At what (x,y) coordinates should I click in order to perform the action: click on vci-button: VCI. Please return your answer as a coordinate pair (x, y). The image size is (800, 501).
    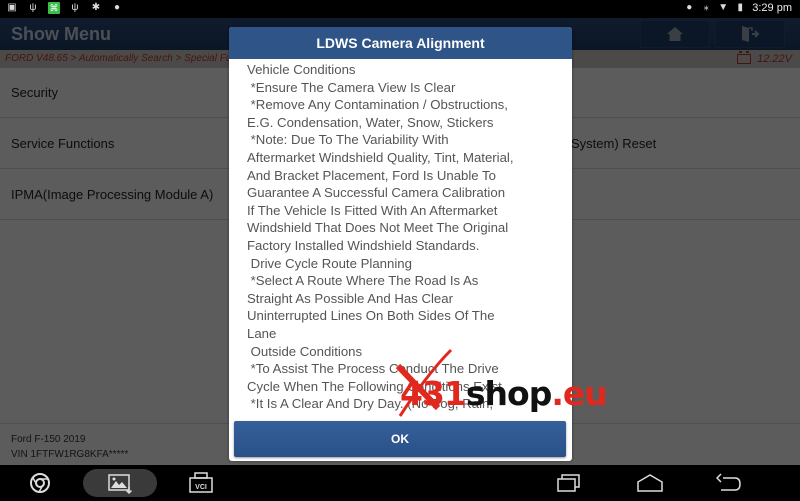
    Looking at the image, I should click on (201, 483).